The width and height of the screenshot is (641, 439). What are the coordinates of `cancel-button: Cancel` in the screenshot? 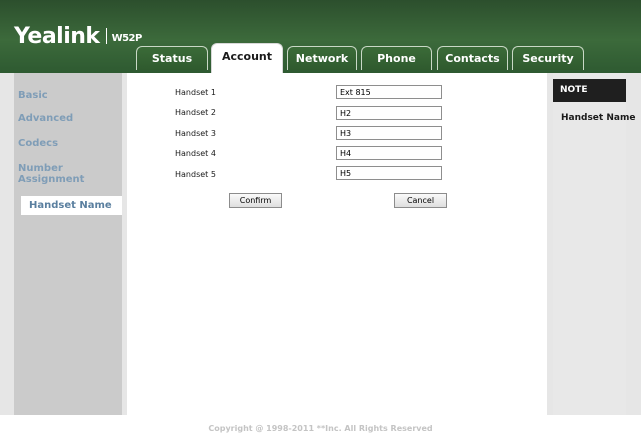 It's located at (420, 200).